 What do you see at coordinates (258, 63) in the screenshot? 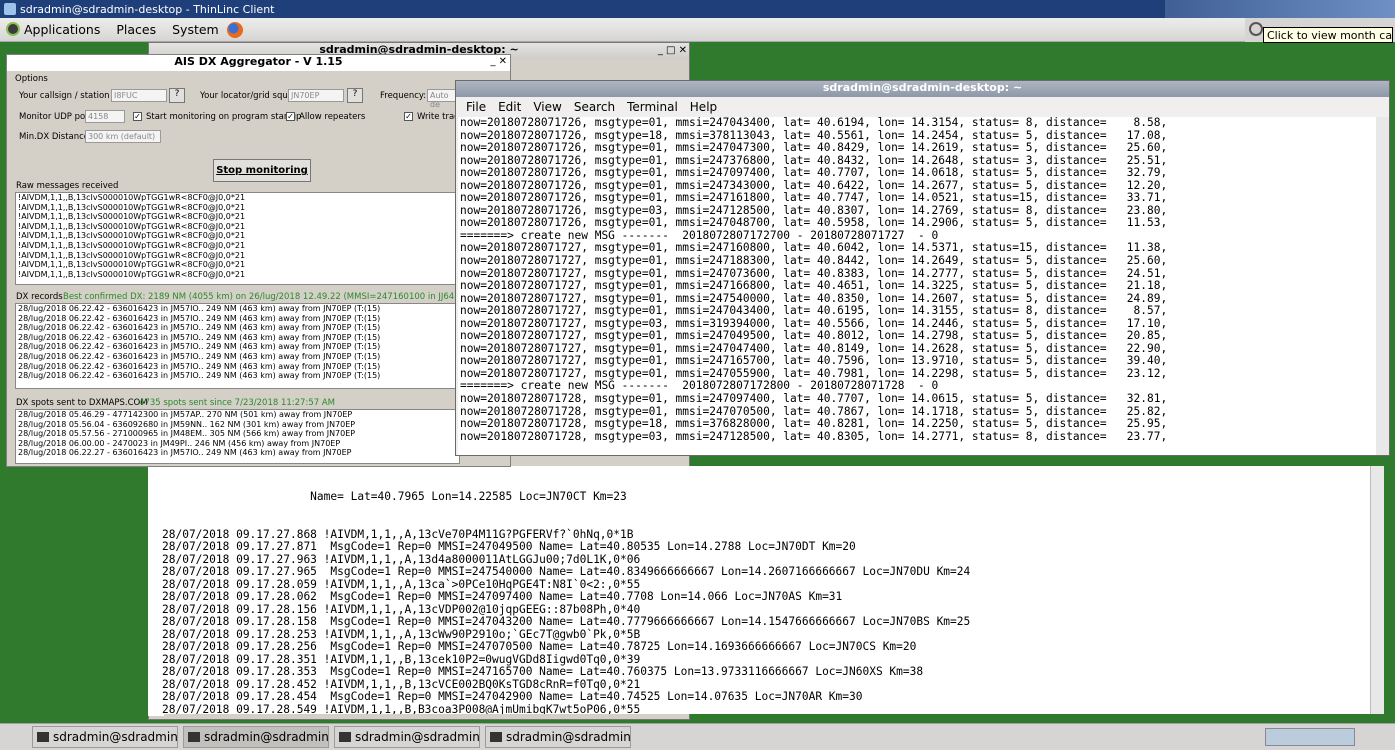
I see `ais-title: AIS DX Aggregator - V 1.15` at bounding box center [258, 63].